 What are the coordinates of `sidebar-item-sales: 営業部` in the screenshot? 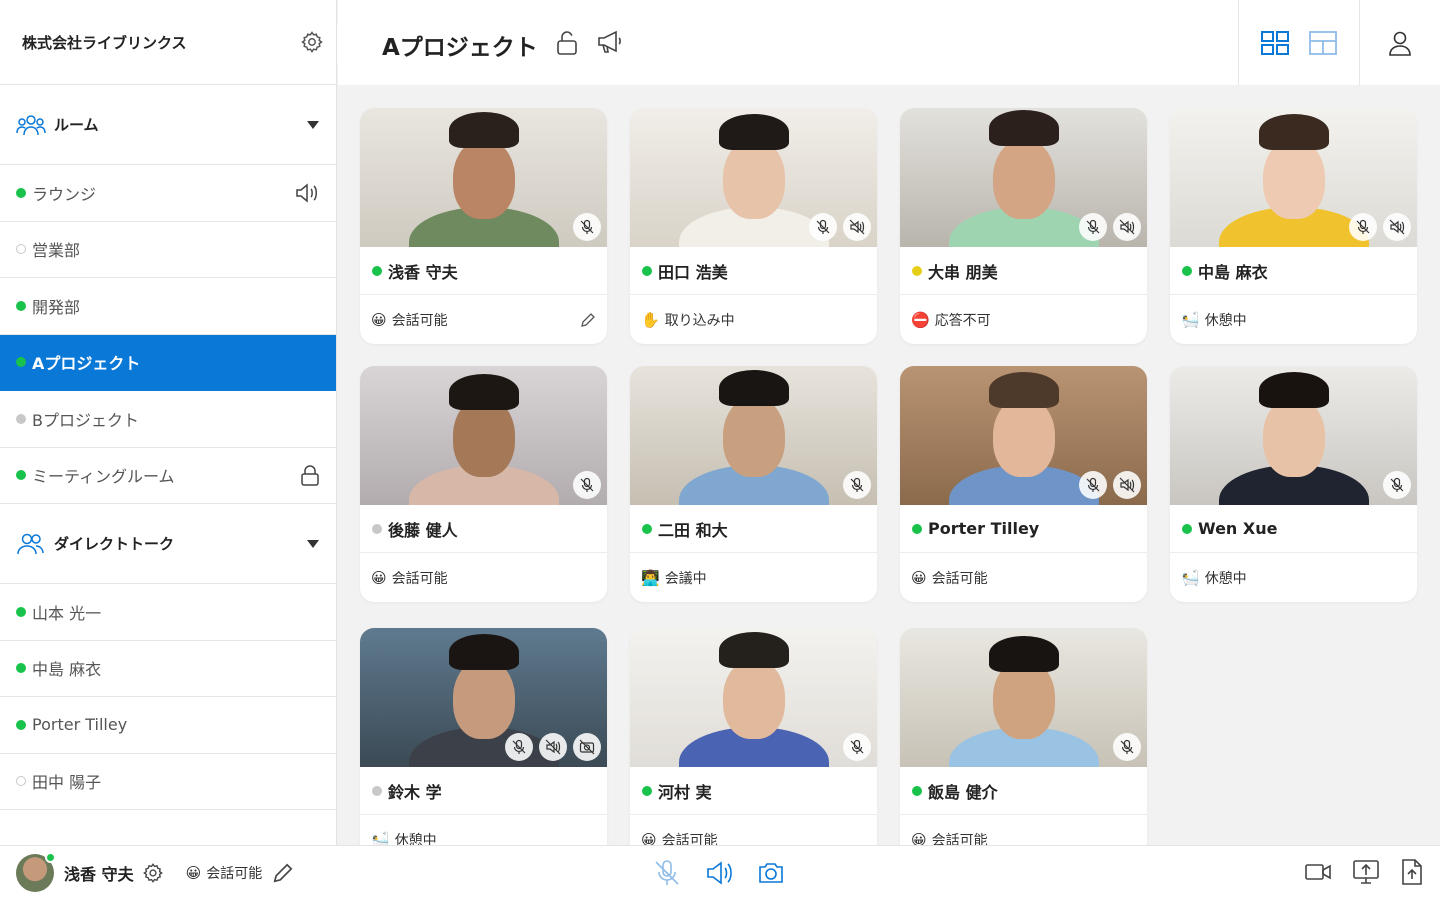 It's located at (168, 250).